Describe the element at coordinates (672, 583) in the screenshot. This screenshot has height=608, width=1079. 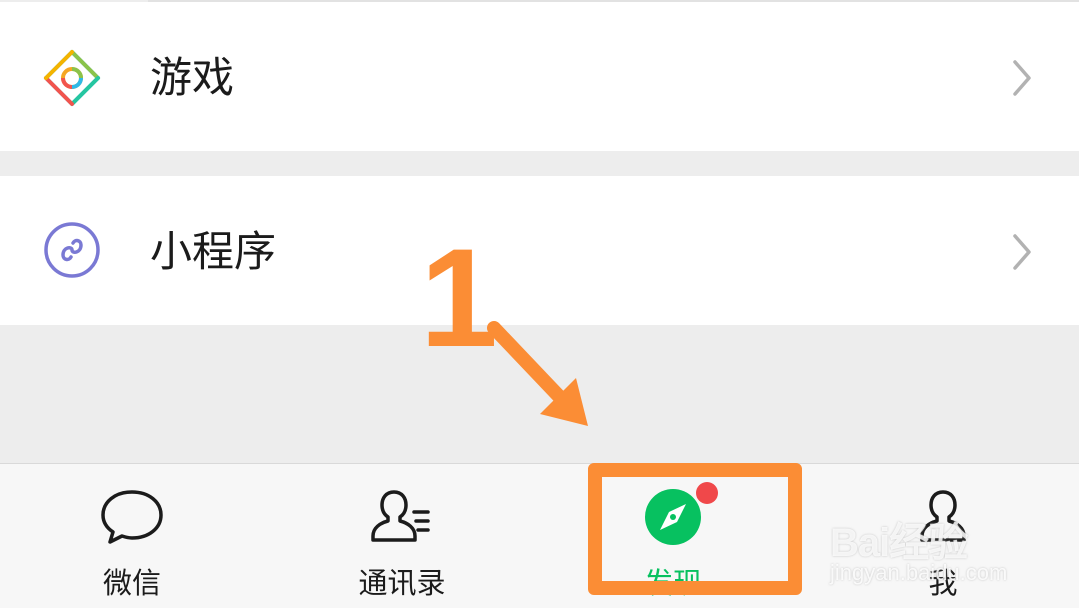
I see `tab-discover-label: 发现` at that location.